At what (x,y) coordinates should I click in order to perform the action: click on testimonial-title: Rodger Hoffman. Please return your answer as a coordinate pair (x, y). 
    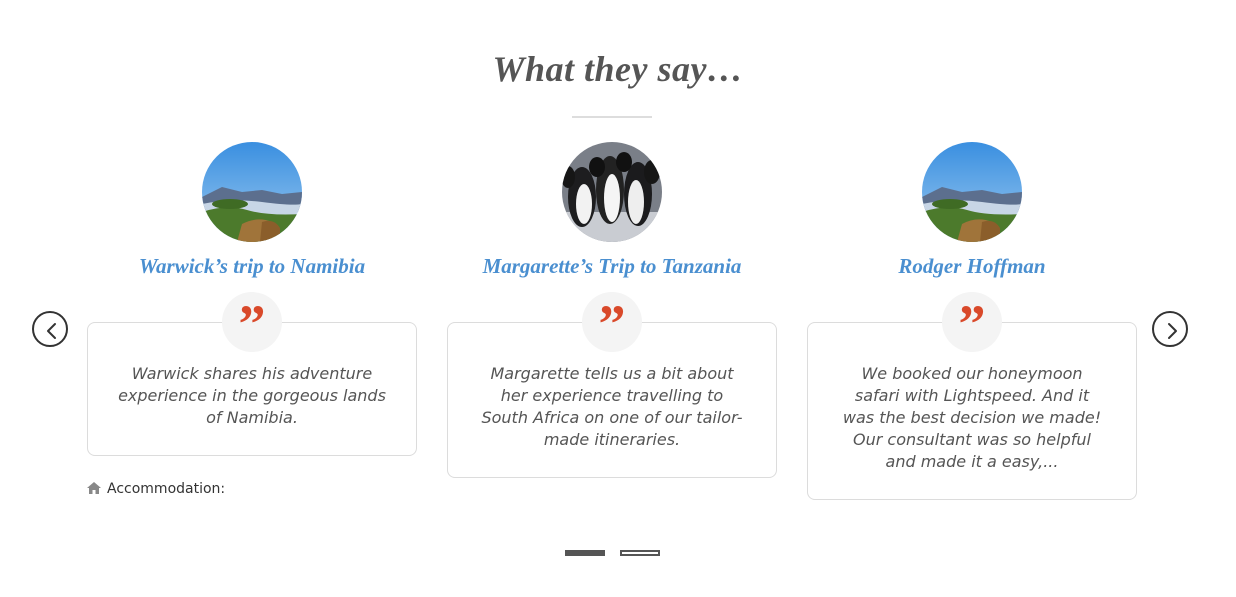
    Looking at the image, I should click on (972, 266).